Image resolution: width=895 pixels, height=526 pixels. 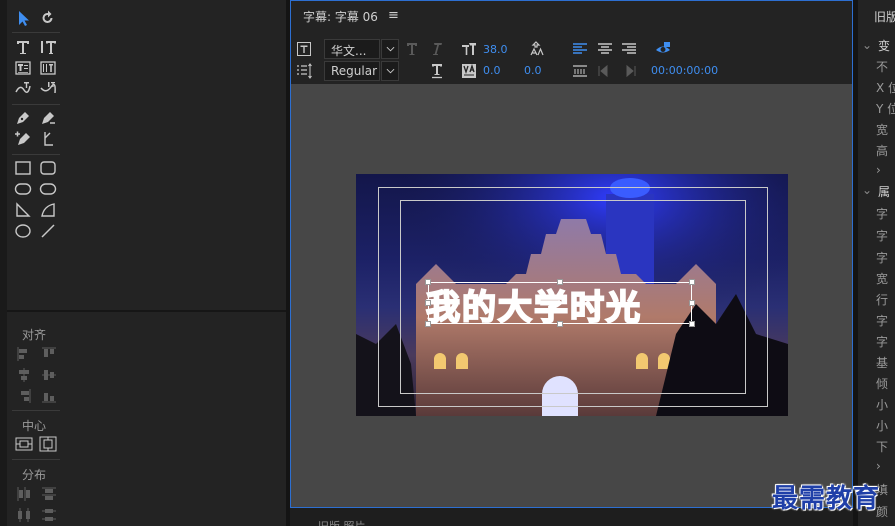 What do you see at coordinates (571, 517) in the screenshot?
I see `bottom-panel-strip` at bounding box center [571, 517].